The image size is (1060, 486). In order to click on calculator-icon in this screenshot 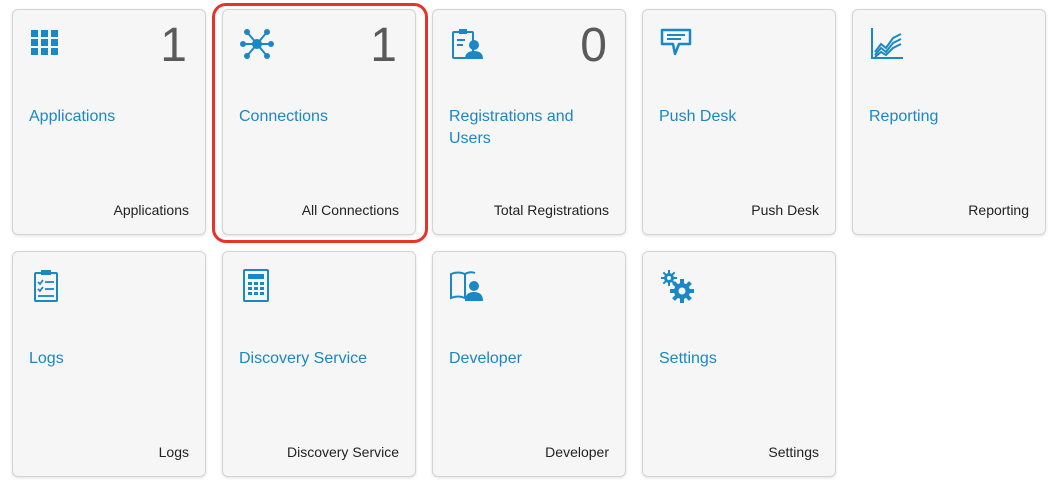, I will do `click(257, 286)`.